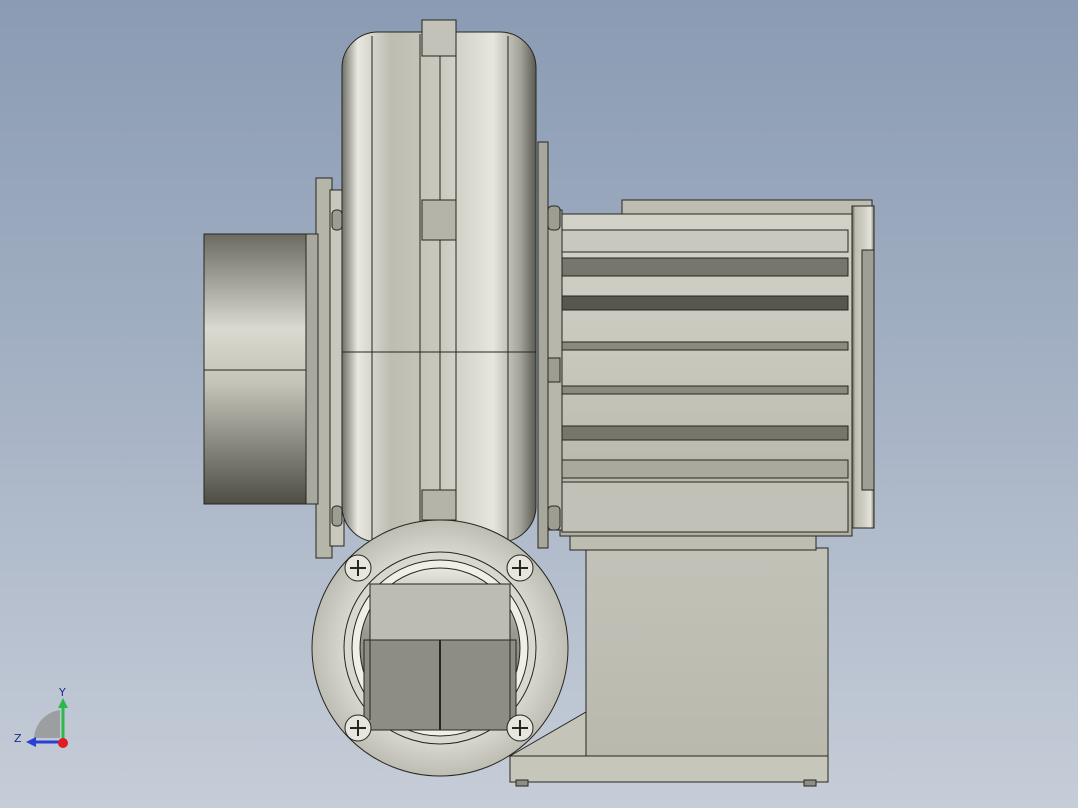 This screenshot has height=808, width=1078. I want to click on volute-housing, so click(446, 281).